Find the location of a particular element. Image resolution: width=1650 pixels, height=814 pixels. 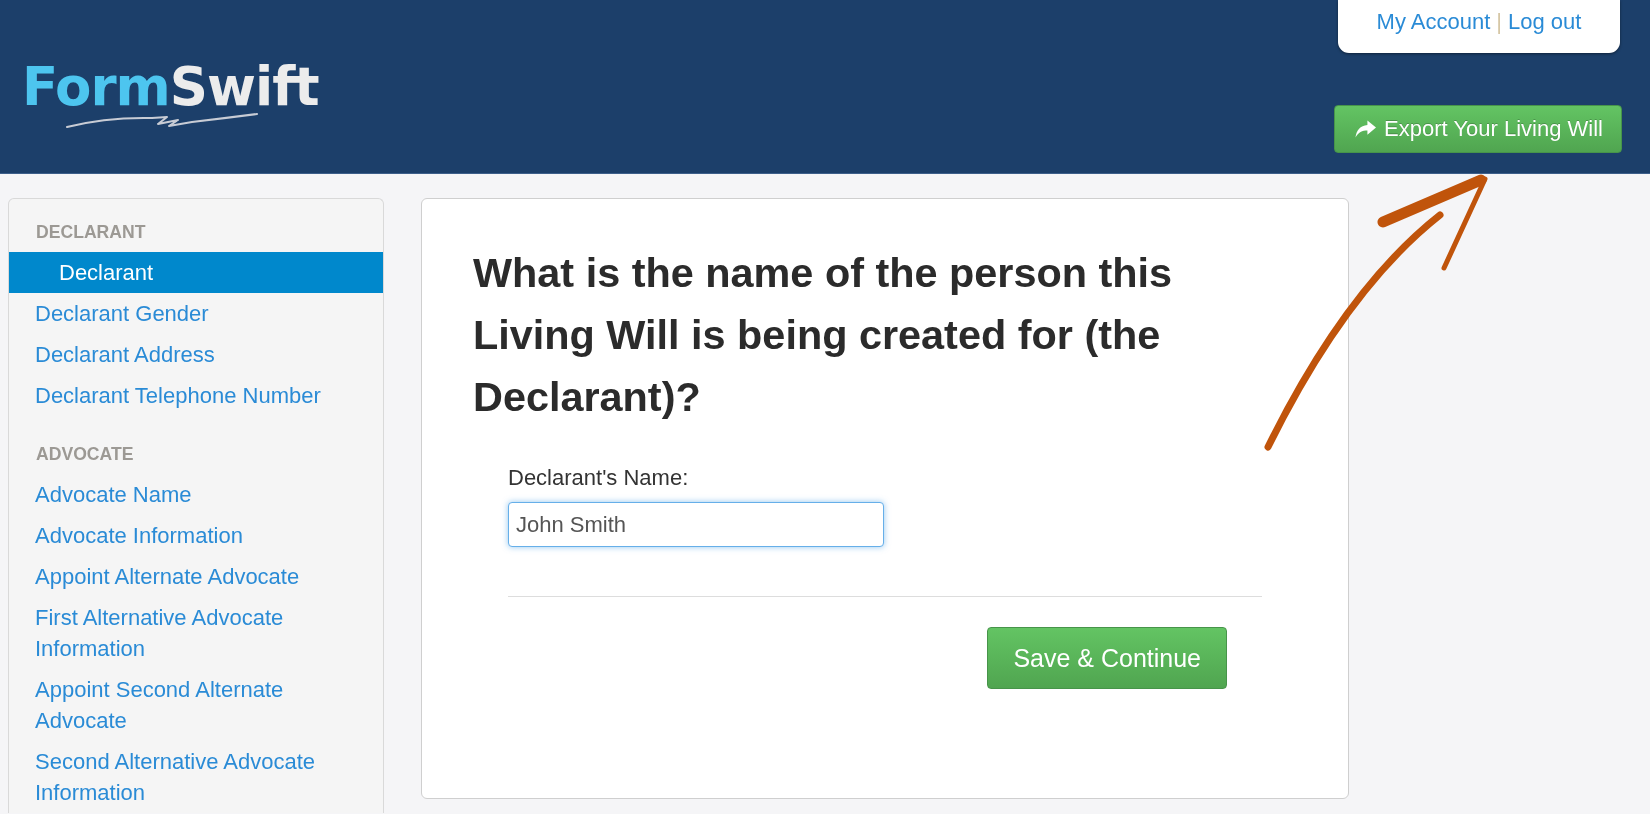

sidebar-link: Second Alternative Advocate Information is located at coordinates (196, 777).